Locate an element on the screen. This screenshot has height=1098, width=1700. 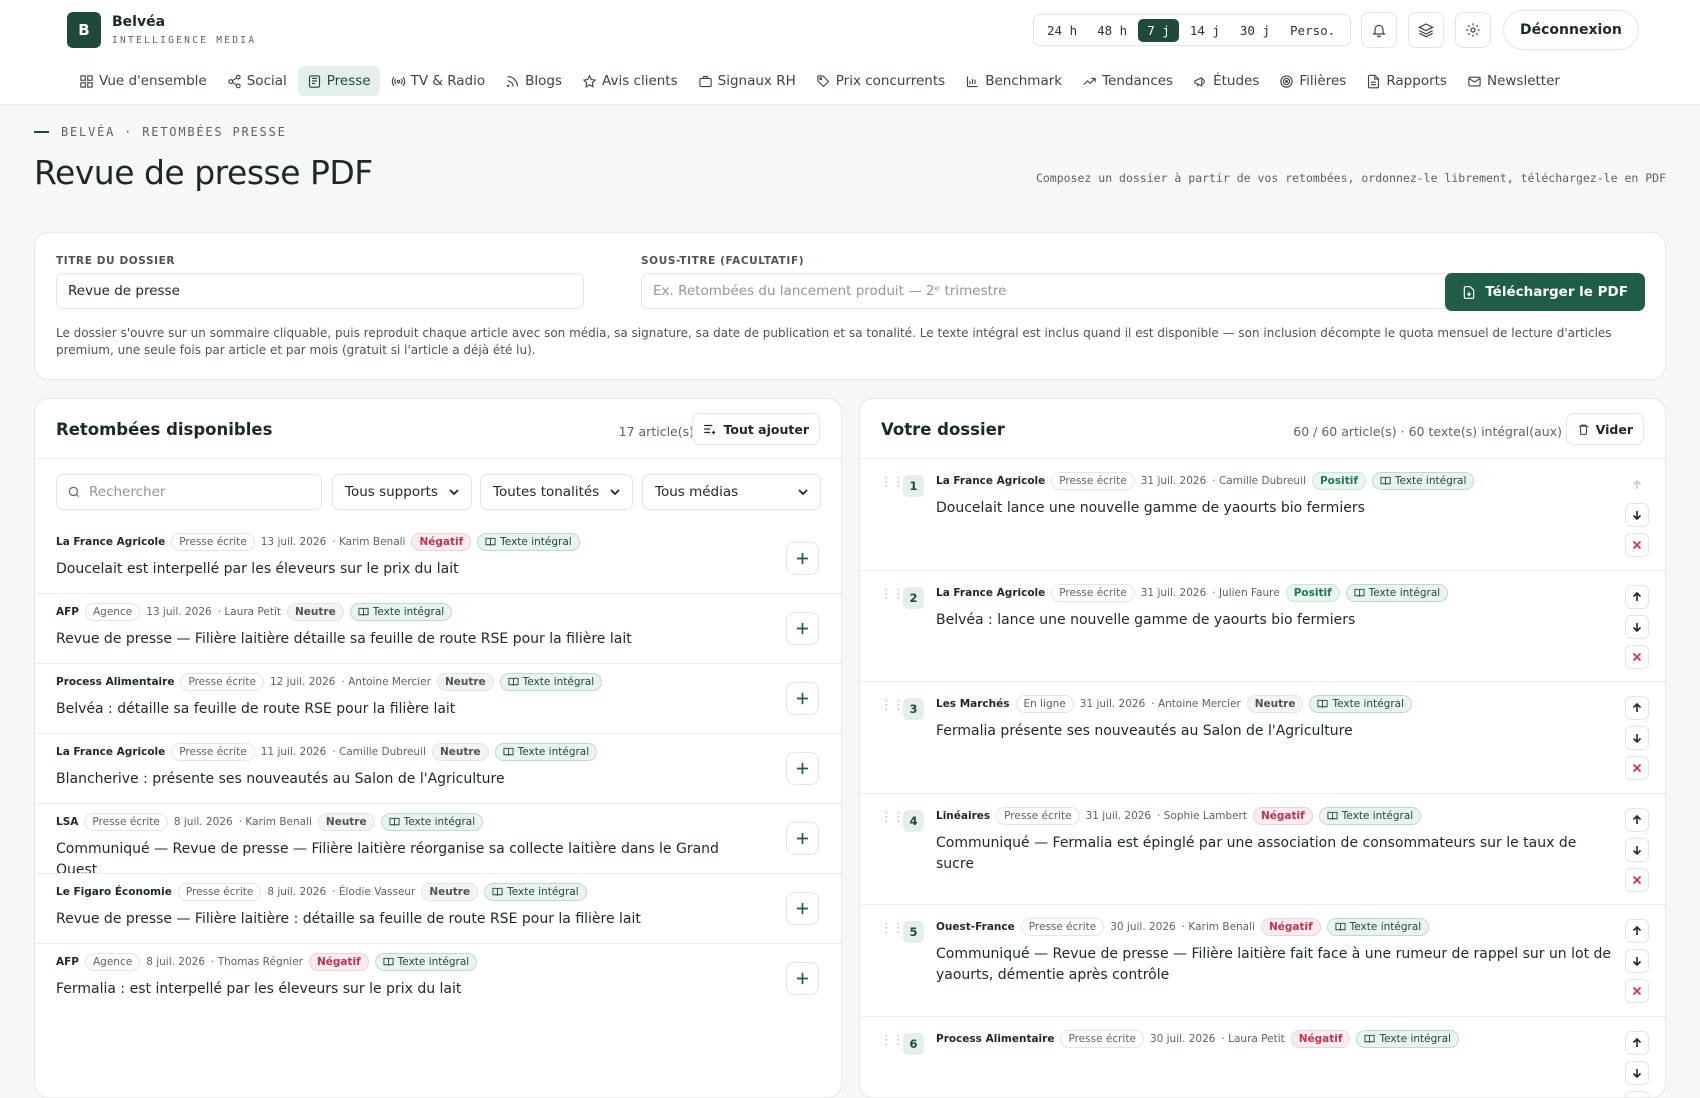
nav-item-newsletter: Newsletter is located at coordinates (1513, 81).